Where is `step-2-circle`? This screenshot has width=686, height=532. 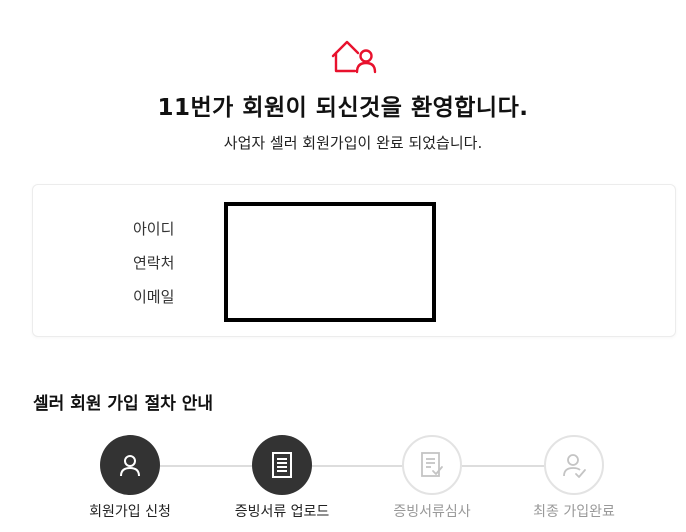 step-2-circle is located at coordinates (282, 465).